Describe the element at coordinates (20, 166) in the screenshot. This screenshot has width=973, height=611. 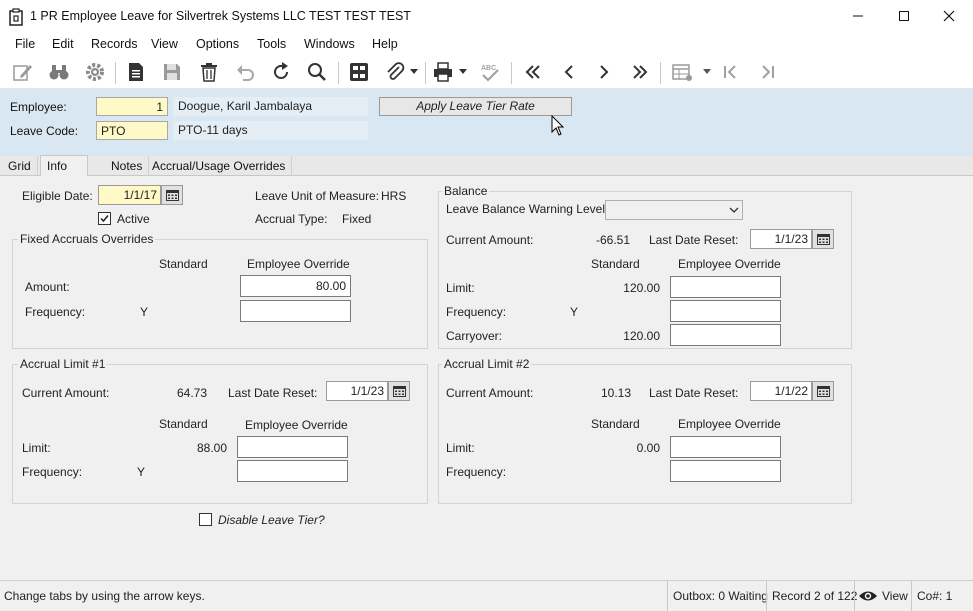
I see `tab-grid: Grid` at that location.